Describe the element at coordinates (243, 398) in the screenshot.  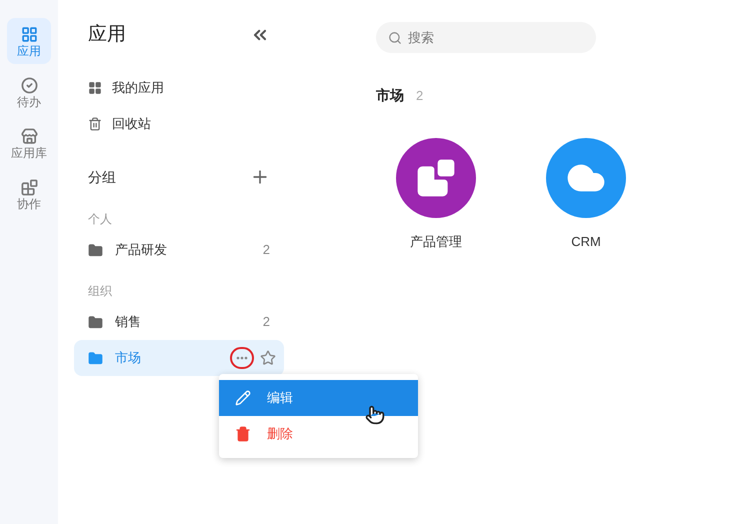
I see `pencil-icon` at that location.